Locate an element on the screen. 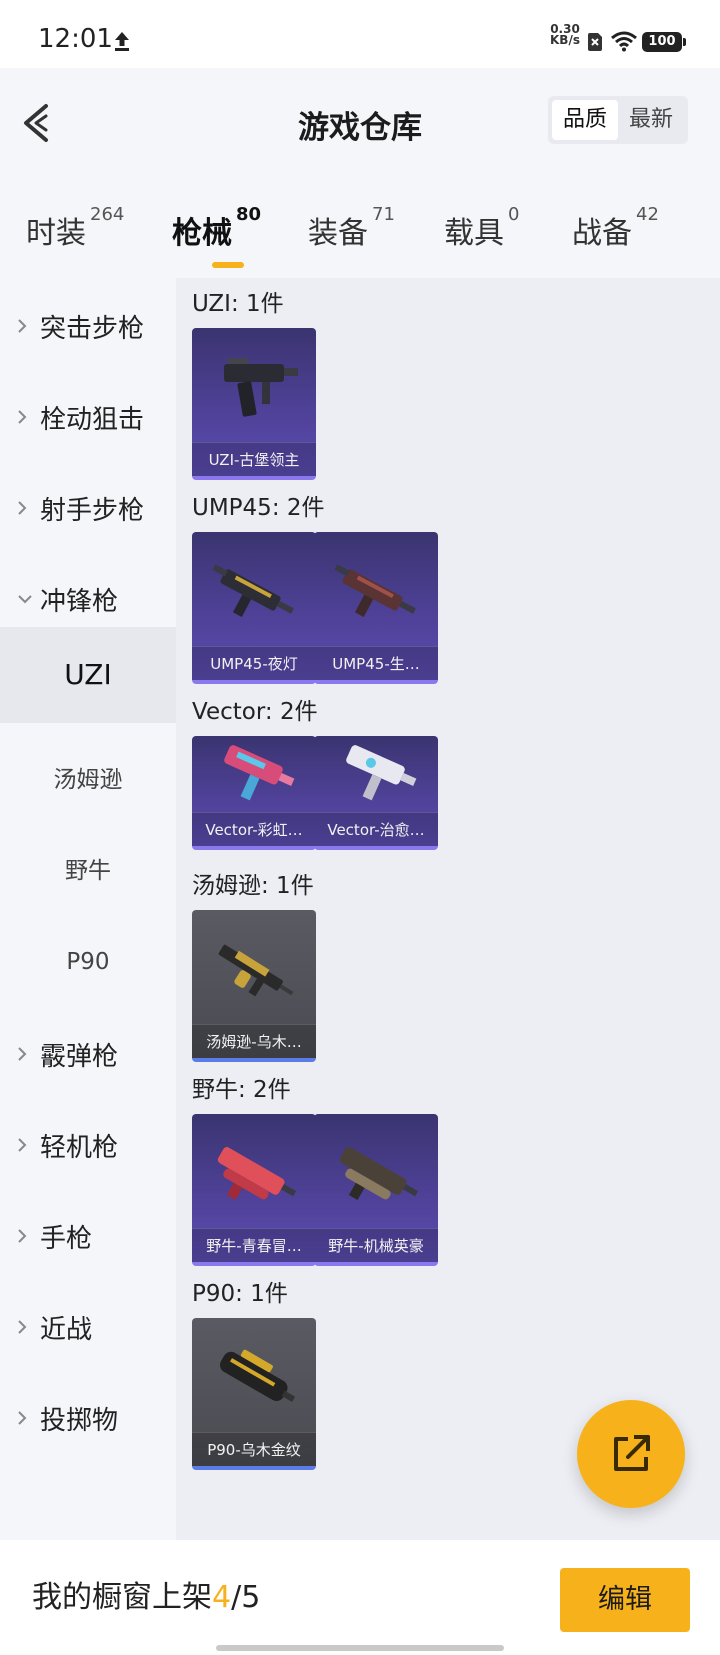 Image resolution: width=720 pixels, height=1655 pixels. sidebar-subitem-p90: P90 is located at coordinates (88, 962).